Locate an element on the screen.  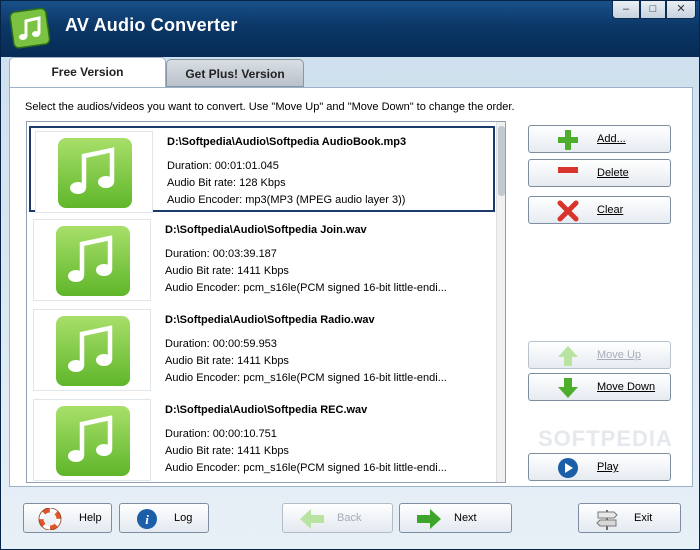
move-up-button: Move Up is located at coordinates (599, 355).